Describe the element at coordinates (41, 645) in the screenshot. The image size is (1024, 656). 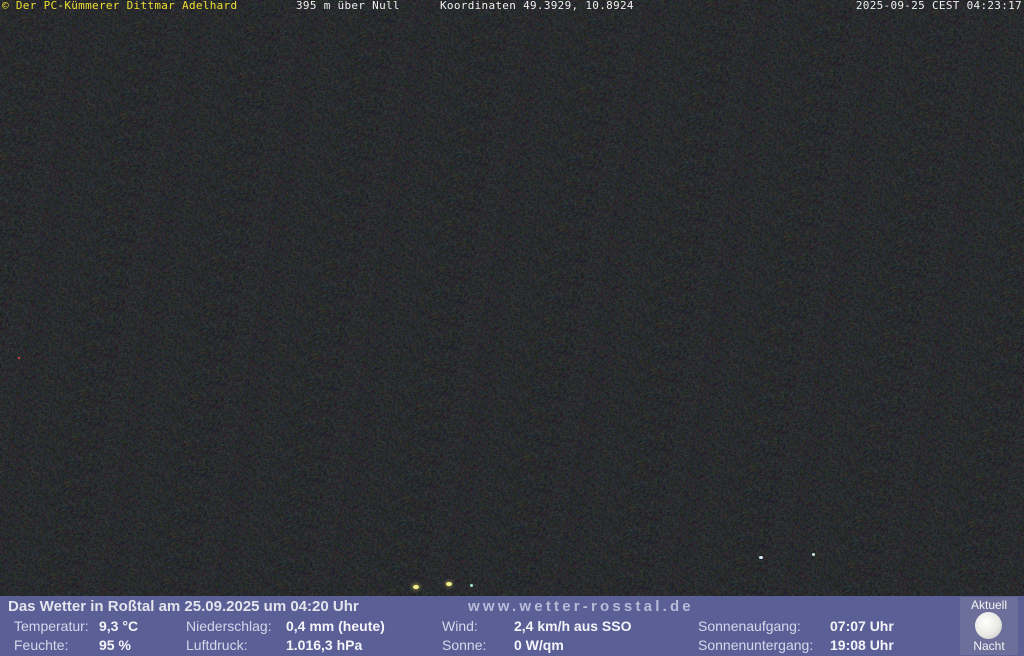
I see `humidity-label: Feuchte:` at that location.